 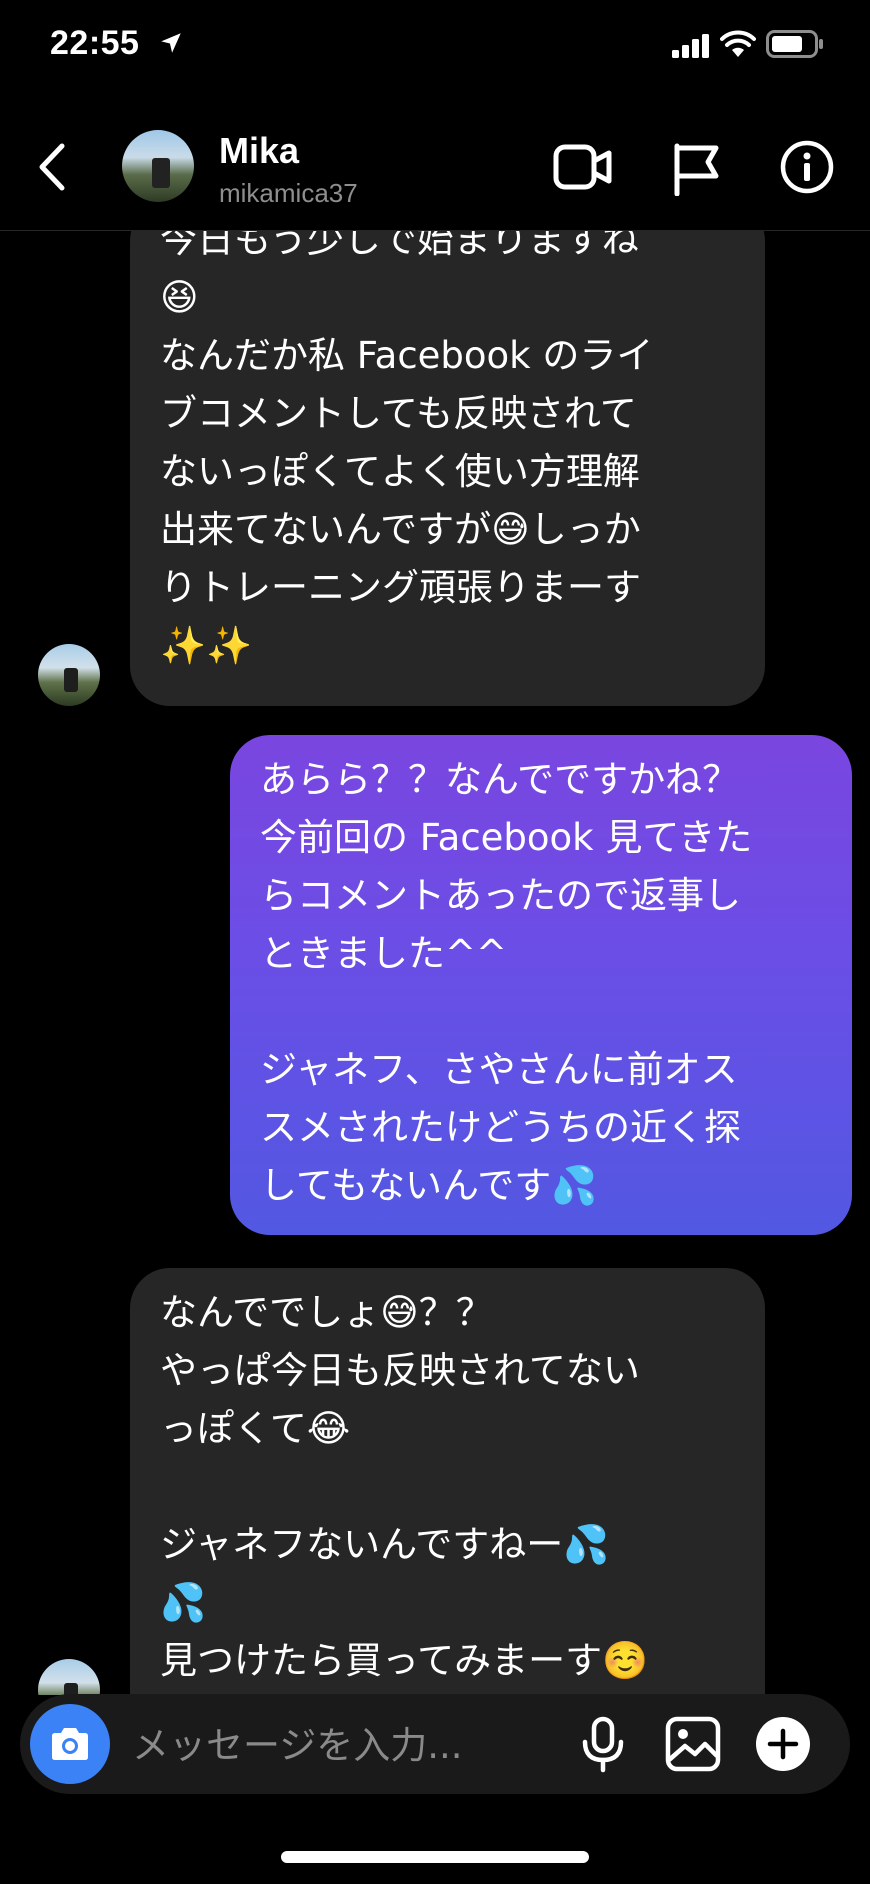 I want to click on video-call-icon, so click(x=583, y=167).